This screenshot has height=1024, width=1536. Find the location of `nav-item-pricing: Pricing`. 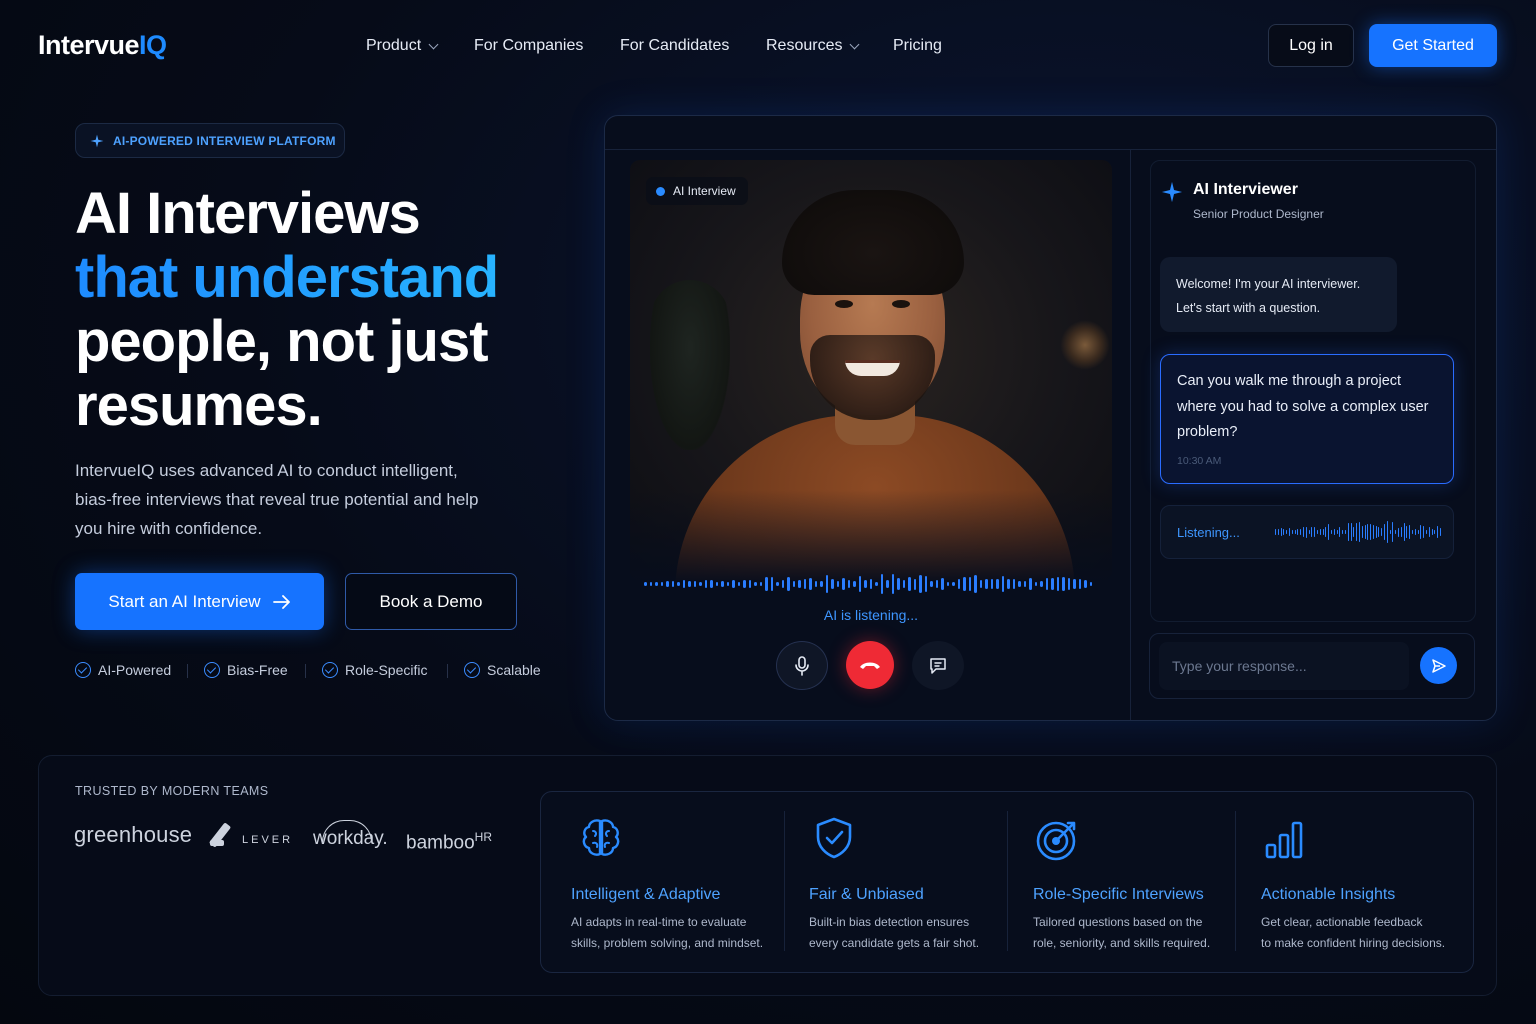

nav-item-pricing: Pricing is located at coordinates (917, 46).